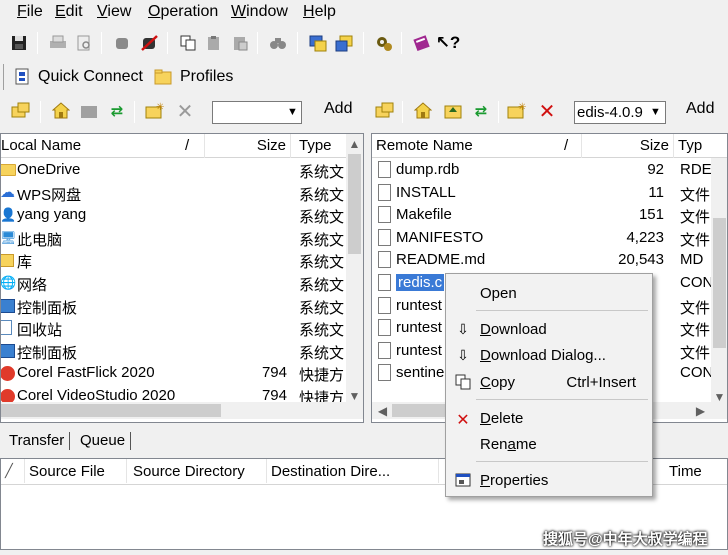 This screenshot has height=555, width=728. I want to click on menu-copy: Copy Ctrl+Insert, so click(549, 382).